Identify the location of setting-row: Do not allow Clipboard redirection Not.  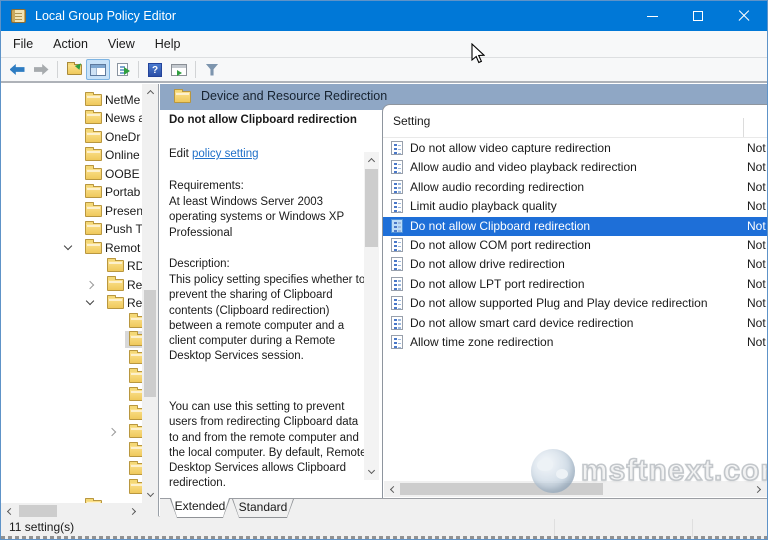
(575, 226).